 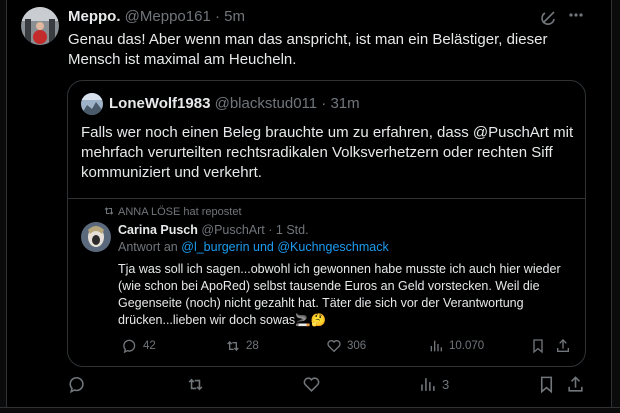 What do you see at coordinates (346, 346) in the screenshot?
I see `like-button: 306` at bounding box center [346, 346].